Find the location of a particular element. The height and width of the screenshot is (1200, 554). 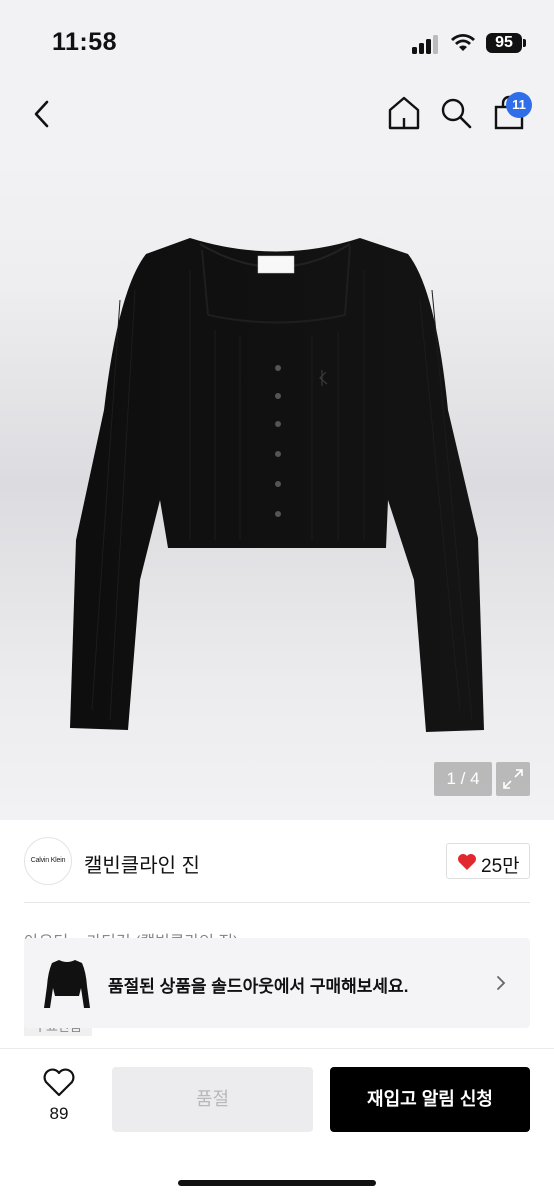

image-counter: 1 / 4 is located at coordinates (463, 779).